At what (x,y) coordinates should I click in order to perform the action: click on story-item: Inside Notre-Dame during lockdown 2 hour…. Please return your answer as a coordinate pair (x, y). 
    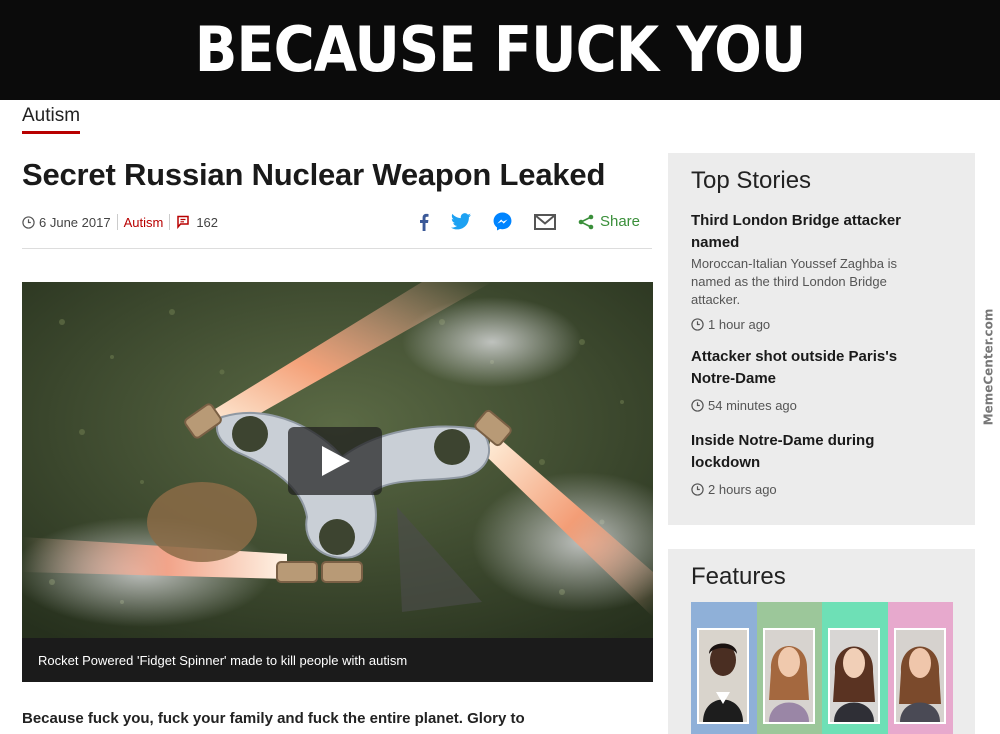
    Looking at the image, I should click on (813, 463).